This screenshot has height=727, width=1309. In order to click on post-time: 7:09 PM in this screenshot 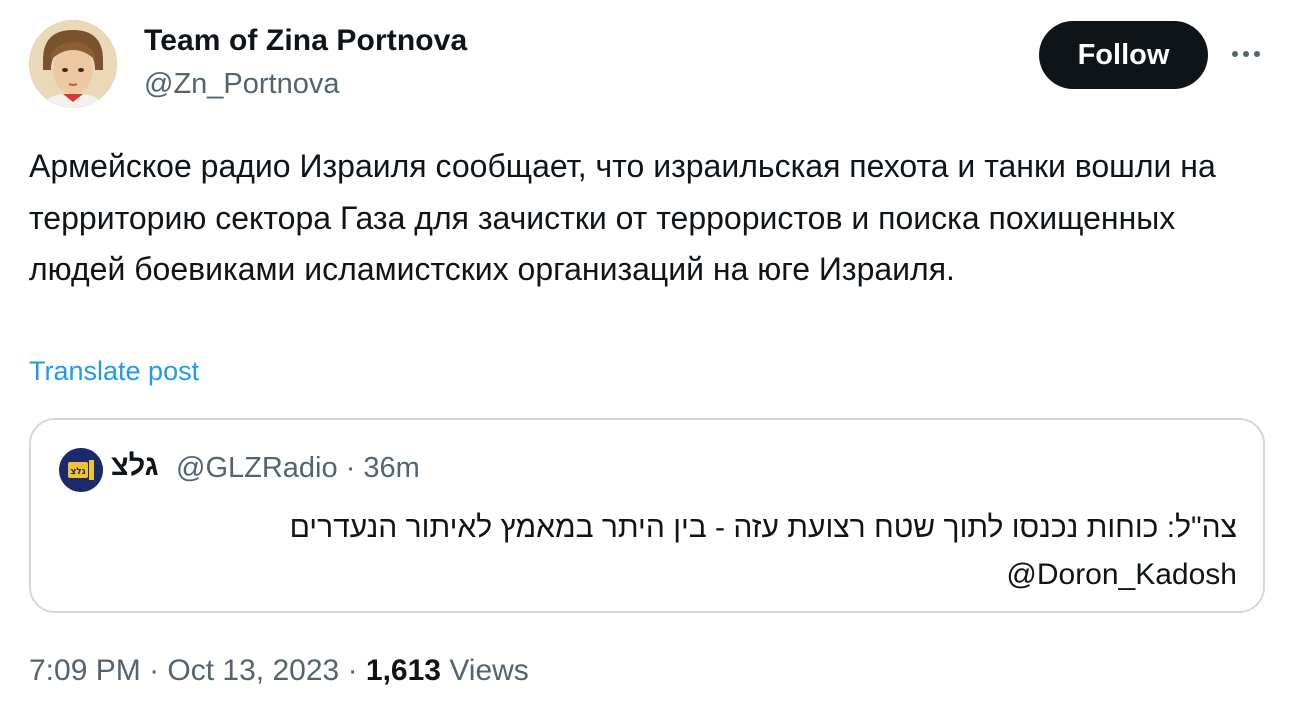, I will do `click(85, 670)`.